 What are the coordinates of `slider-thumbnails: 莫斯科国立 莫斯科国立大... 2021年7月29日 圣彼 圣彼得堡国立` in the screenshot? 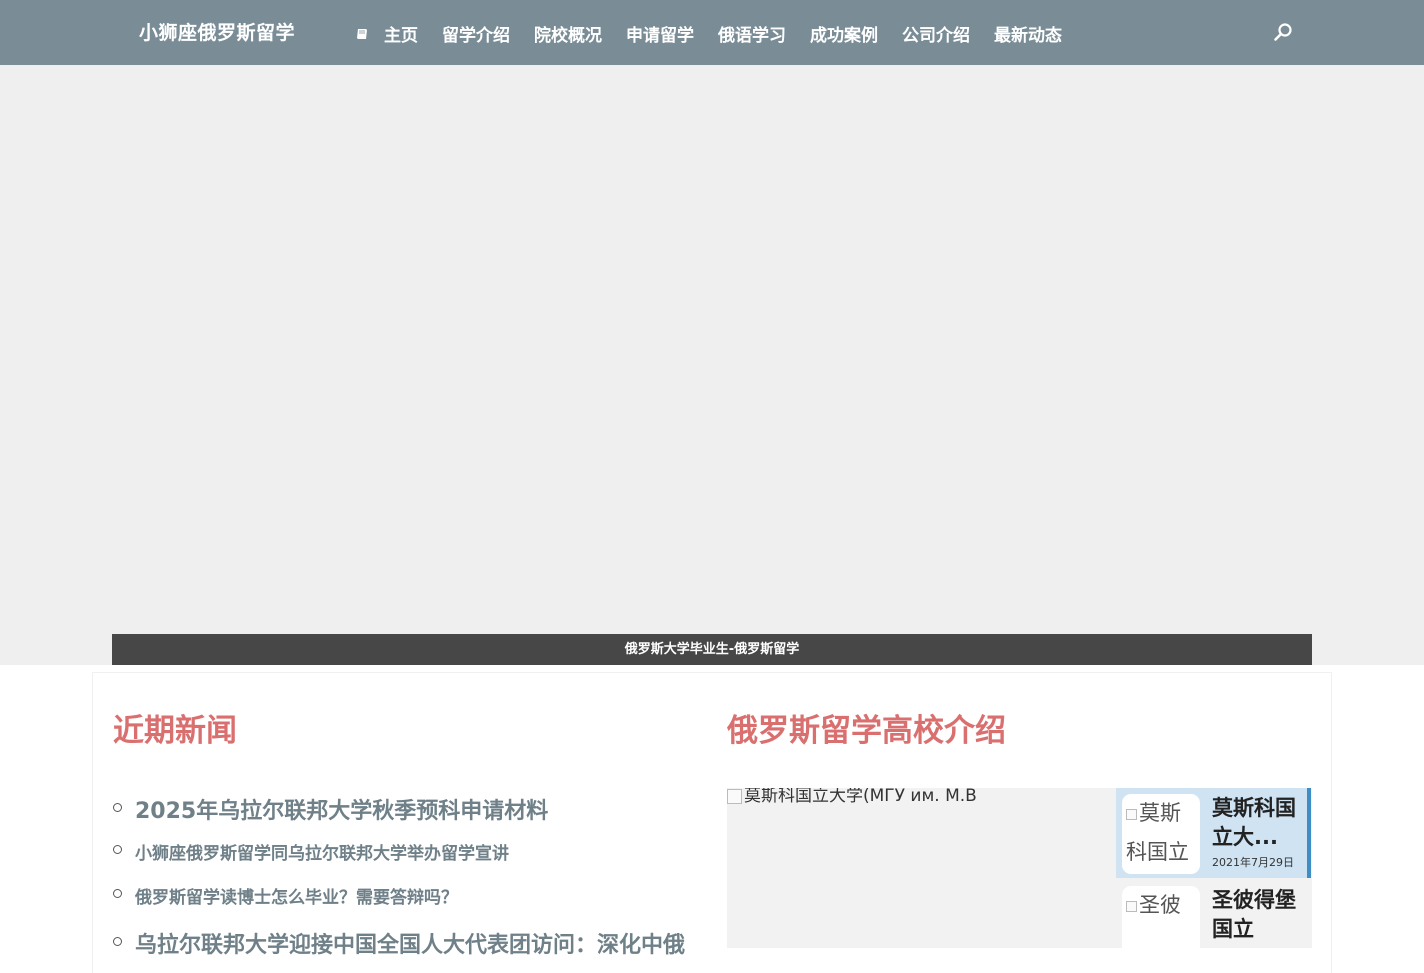 It's located at (1214, 868).